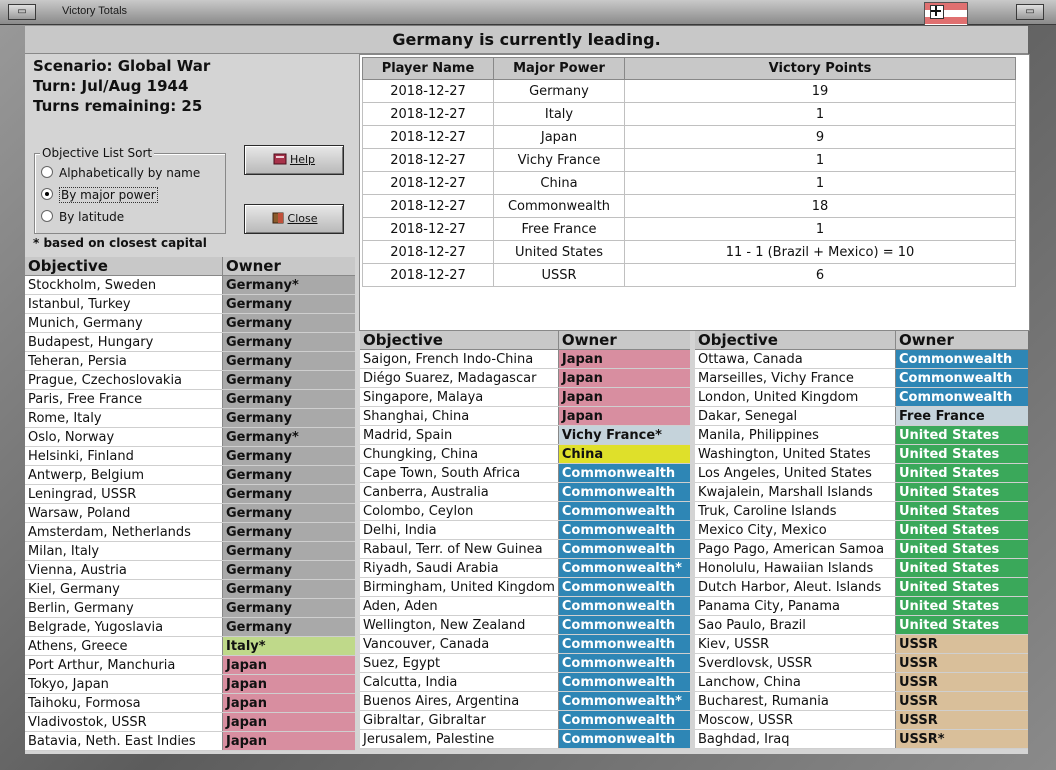 The height and width of the screenshot is (770, 1056). What do you see at coordinates (190, 418) in the screenshot?
I see `objective-row: Rome, Italy Germany` at bounding box center [190, 418].